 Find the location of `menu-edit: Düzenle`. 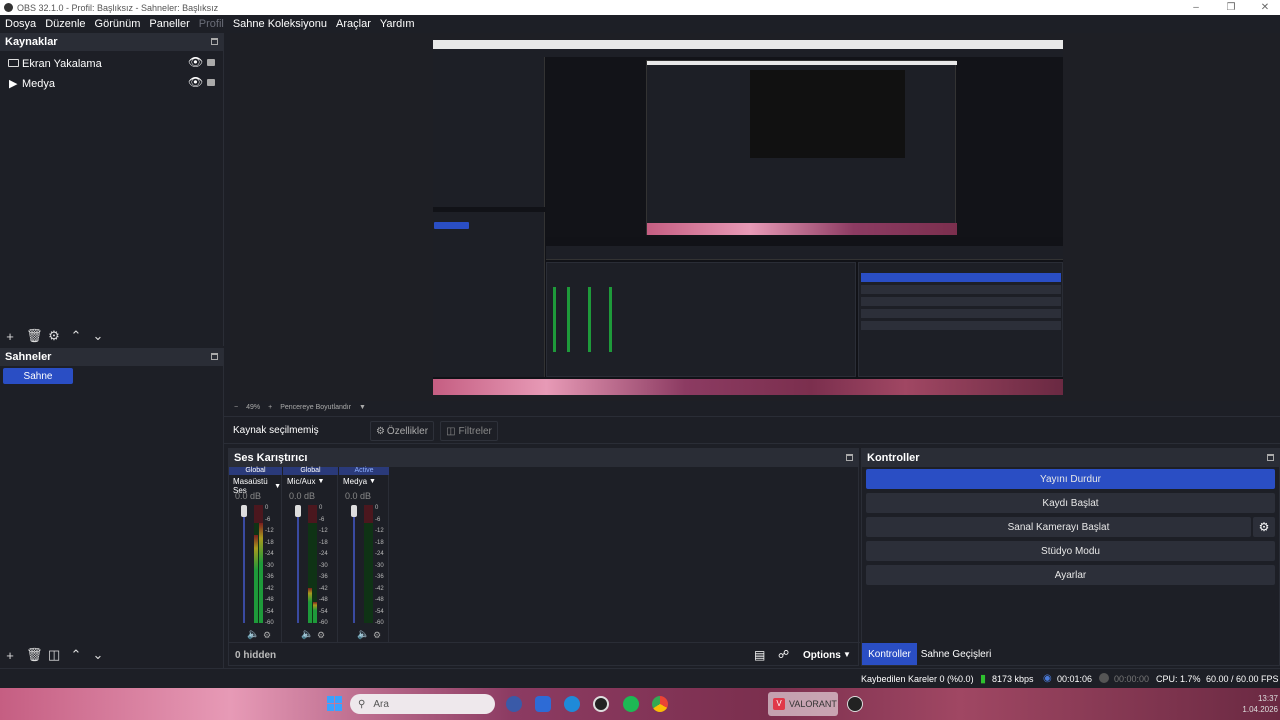

menu-edit: Düzenle is located at coordinates (65, 24).